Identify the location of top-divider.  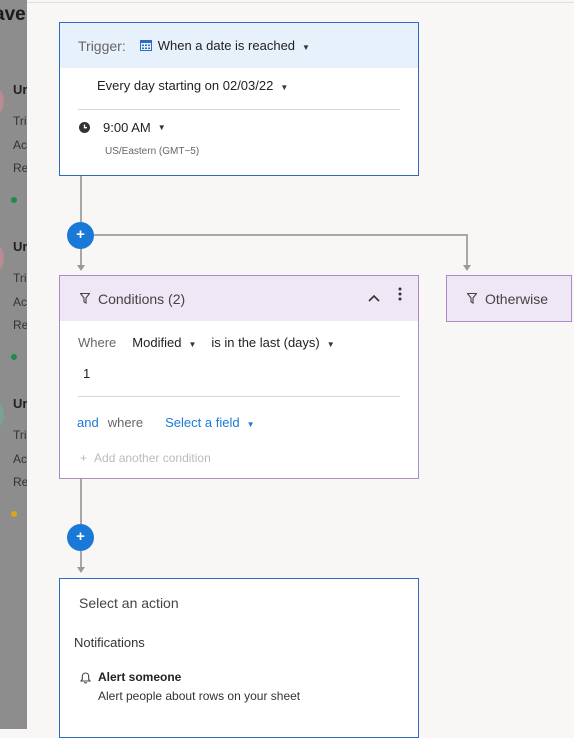
(300, 2).